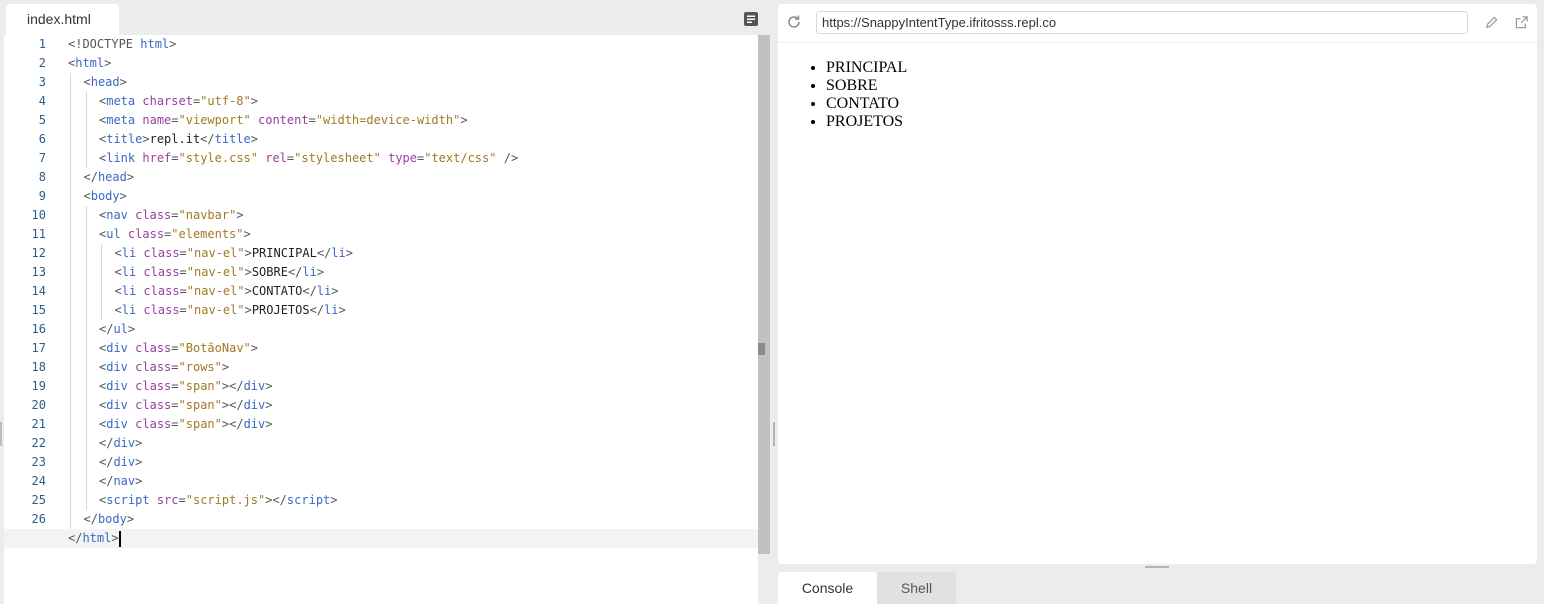  What do you see at coordinates (1157, 567) in the screenshot?
I see `console-resize-handle` at bounding box center [1157, 567].